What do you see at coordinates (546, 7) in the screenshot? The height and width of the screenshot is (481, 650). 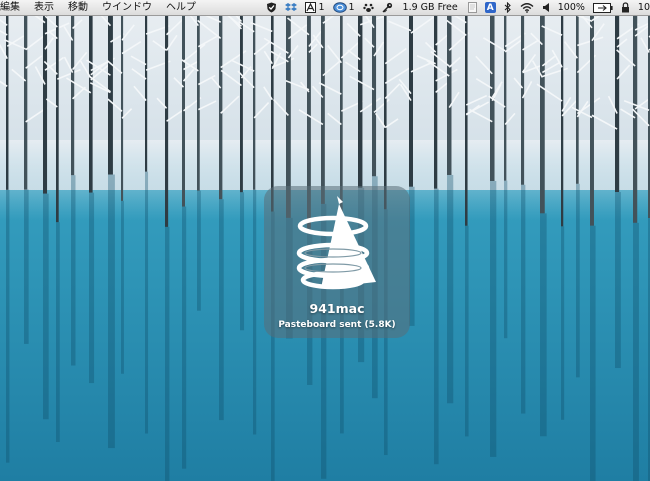 I see `volume-icon` at bounding box center [546, 7].